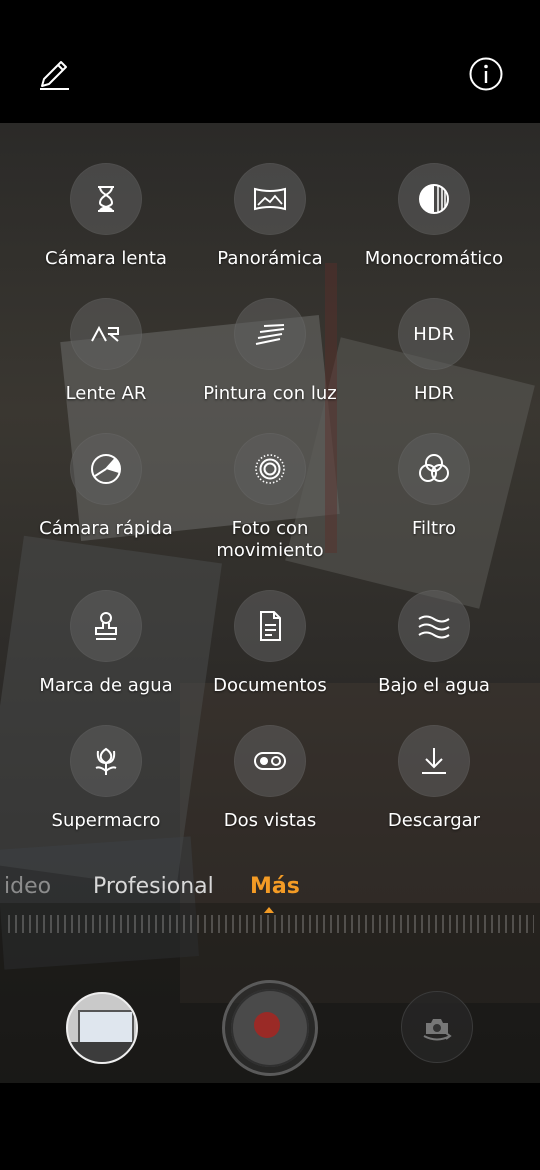 Image resolution: width=540 pixels, height=1170 pixels. What do you see at coordinates (269, 910) in the screenshot?
I see `selected-mode-indicator` at bounding box center [269, 910].